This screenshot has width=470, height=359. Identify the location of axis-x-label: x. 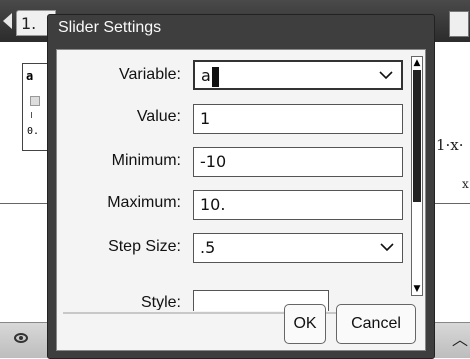
(465, 184).